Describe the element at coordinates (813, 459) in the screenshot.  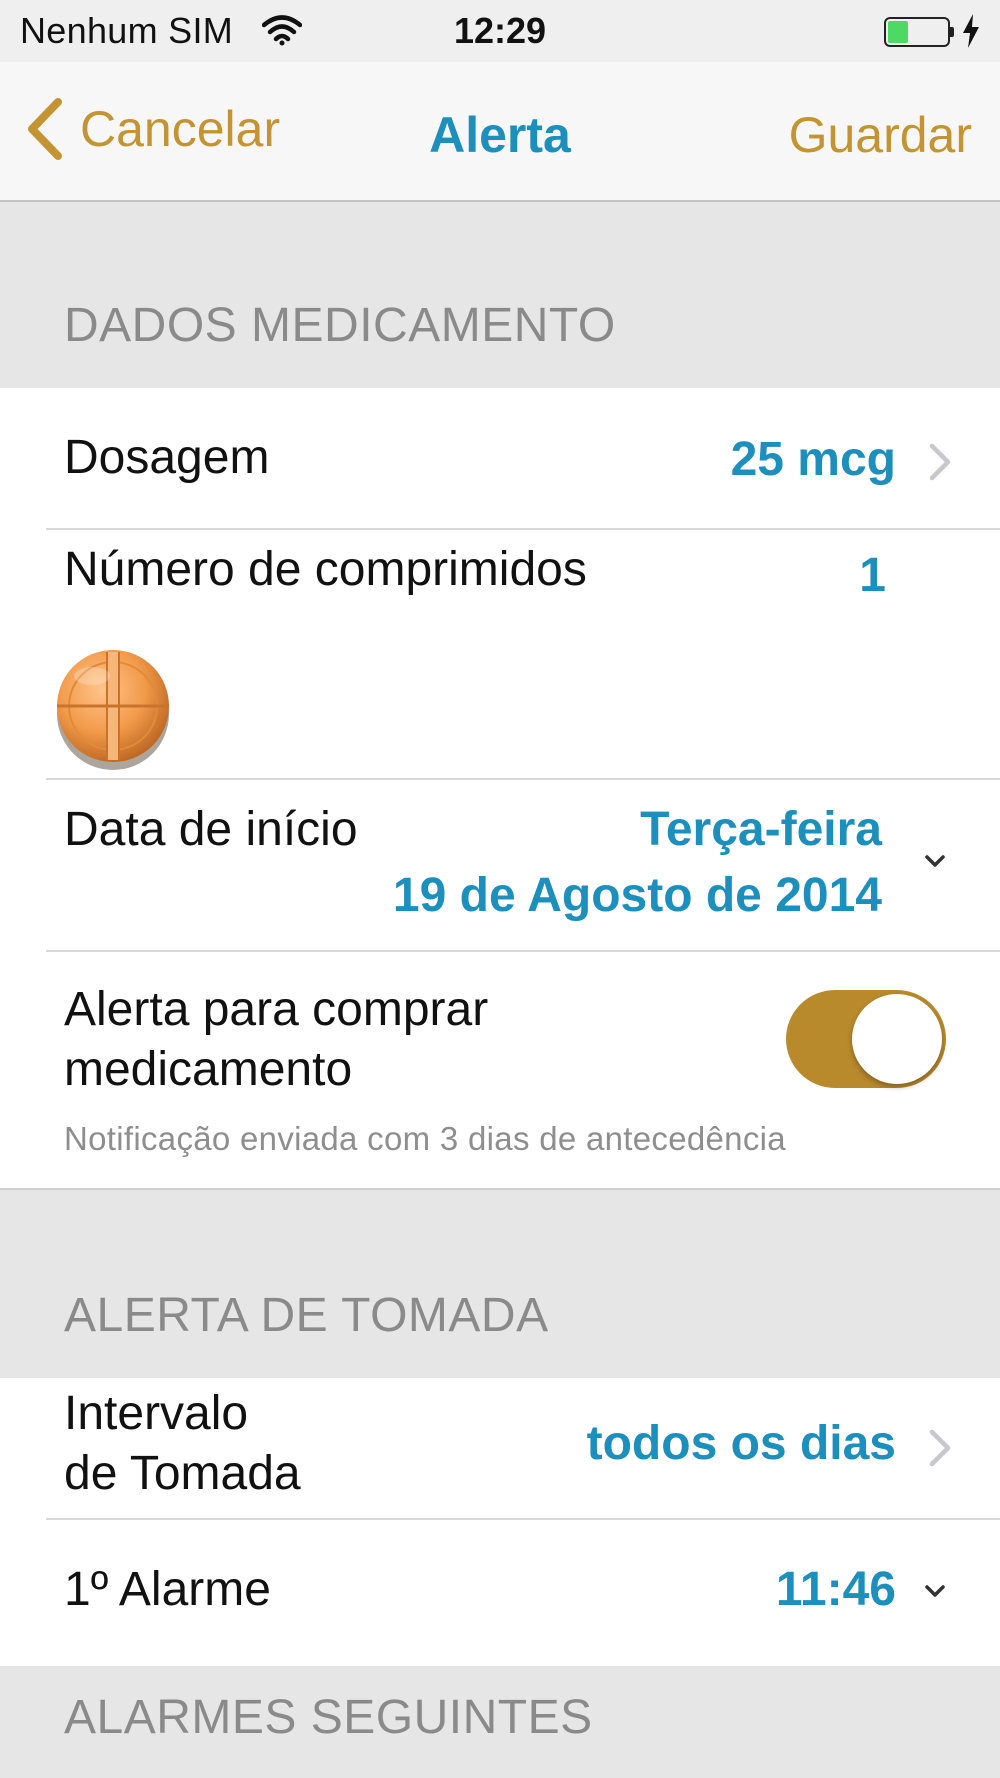
I see `dosage-value: 25 mcg` at that location.